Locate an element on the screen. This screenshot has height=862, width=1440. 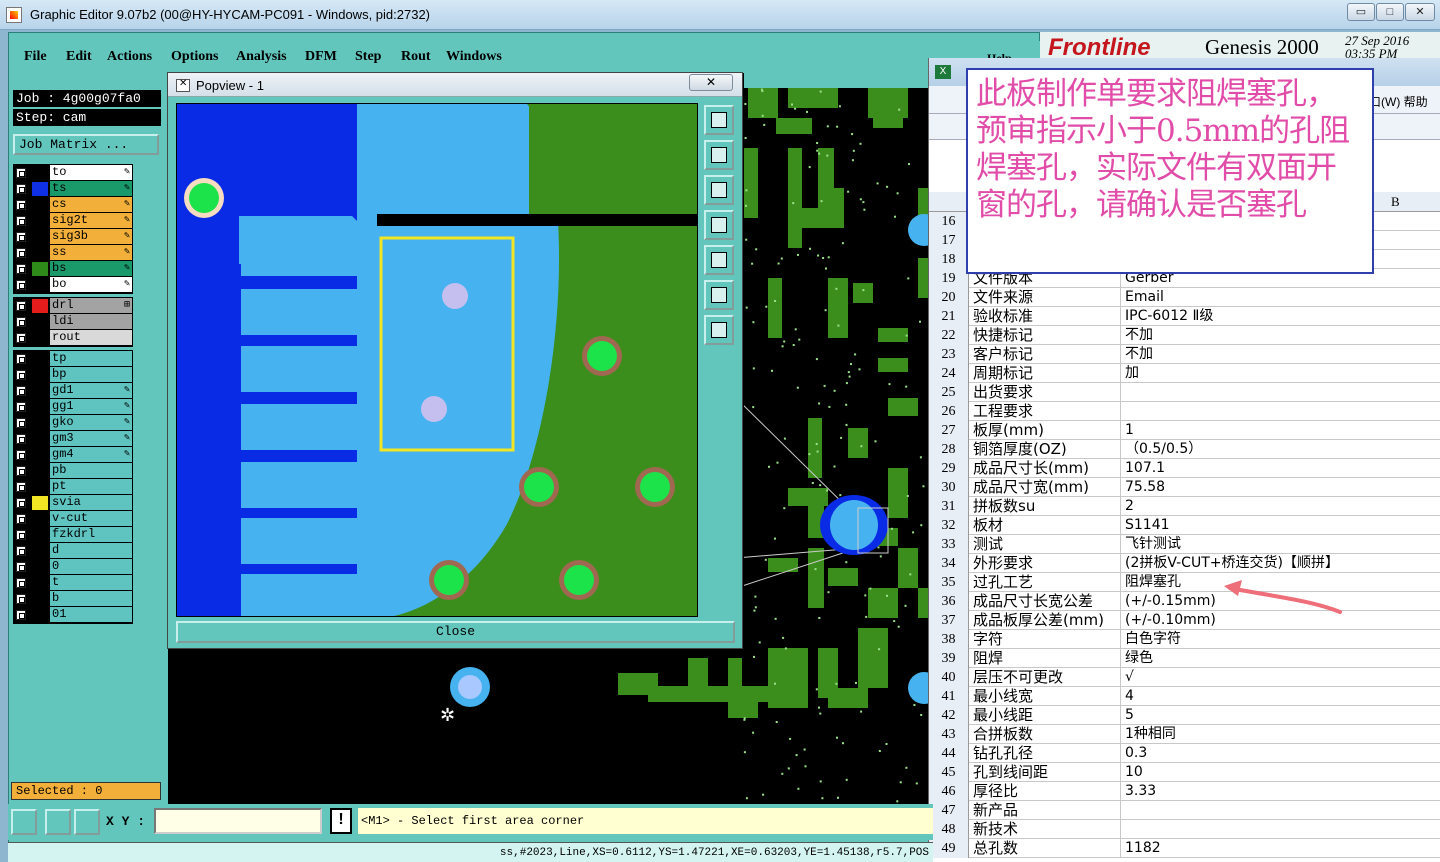
row-number: 48 is located at coordinates (949, 829).